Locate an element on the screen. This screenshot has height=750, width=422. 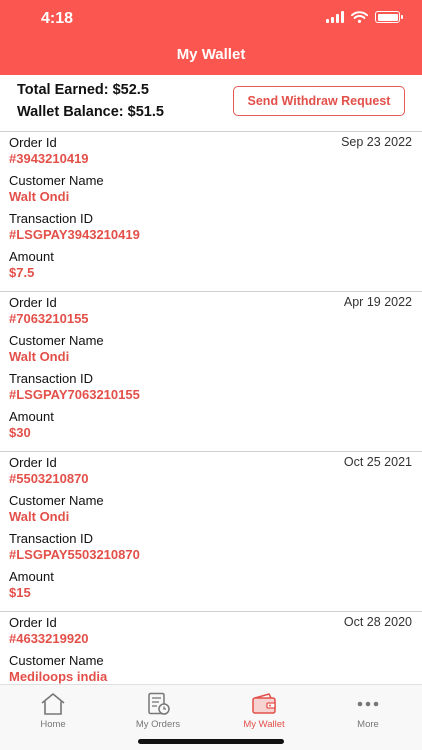
wallet-icon is located at coordinates (264, 703).